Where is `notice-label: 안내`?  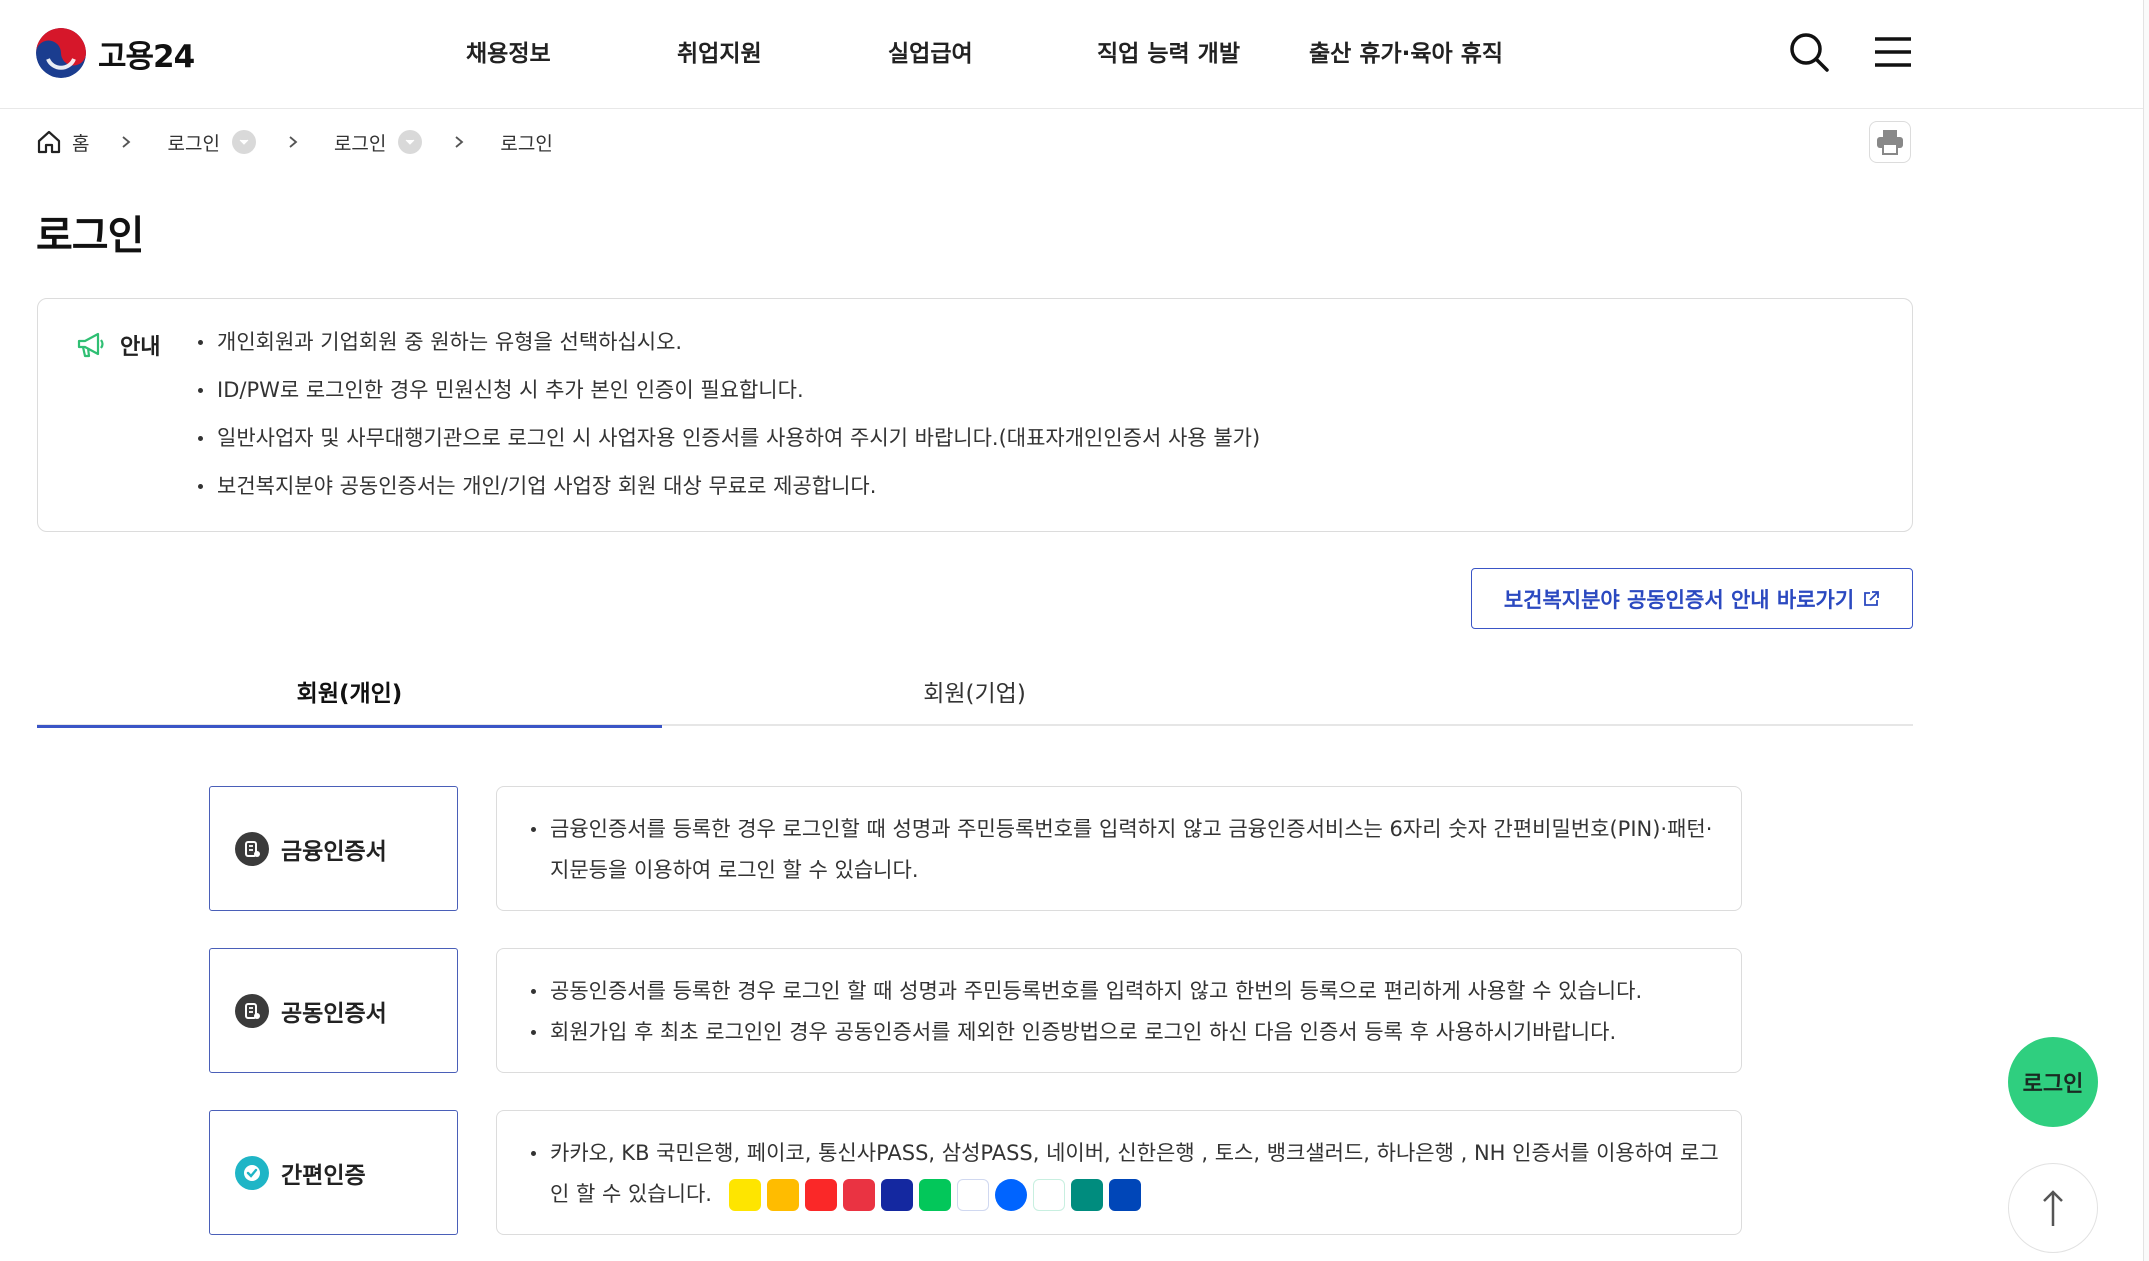
notice-label: 안내 is located at coordinates (140, 347).